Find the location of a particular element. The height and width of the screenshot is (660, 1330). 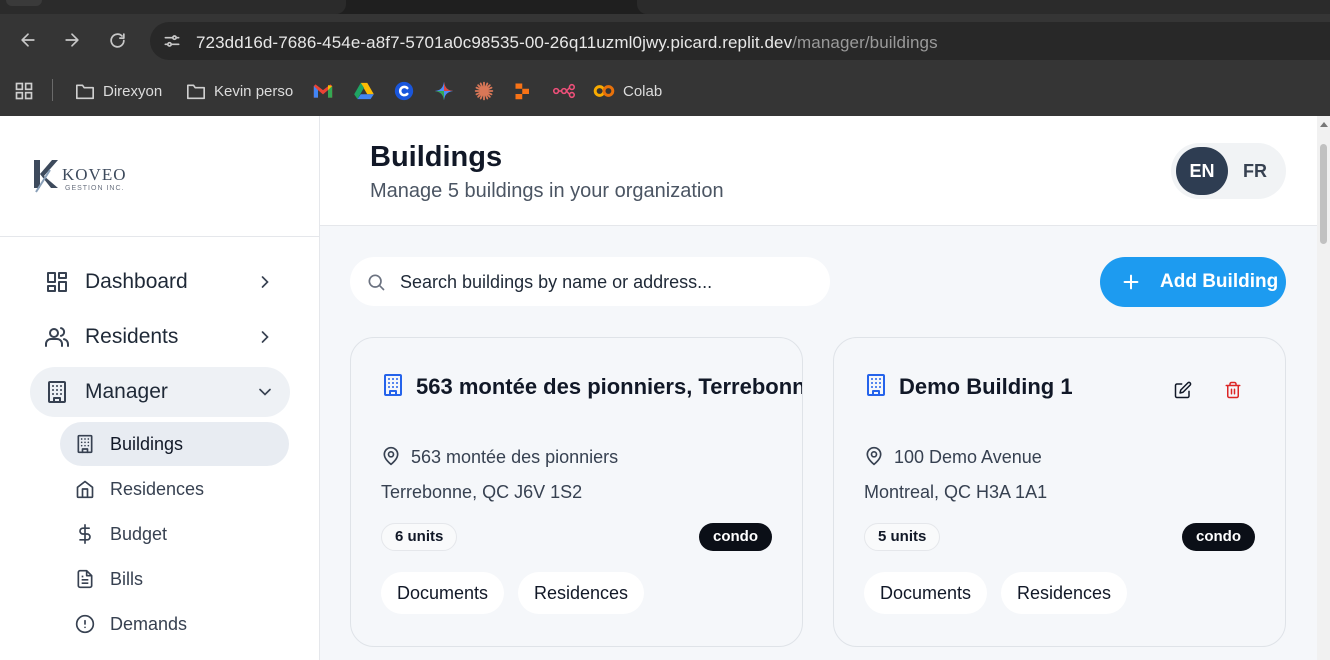

sidebar-item-residents: Residents is located at coordinates (160, 337).